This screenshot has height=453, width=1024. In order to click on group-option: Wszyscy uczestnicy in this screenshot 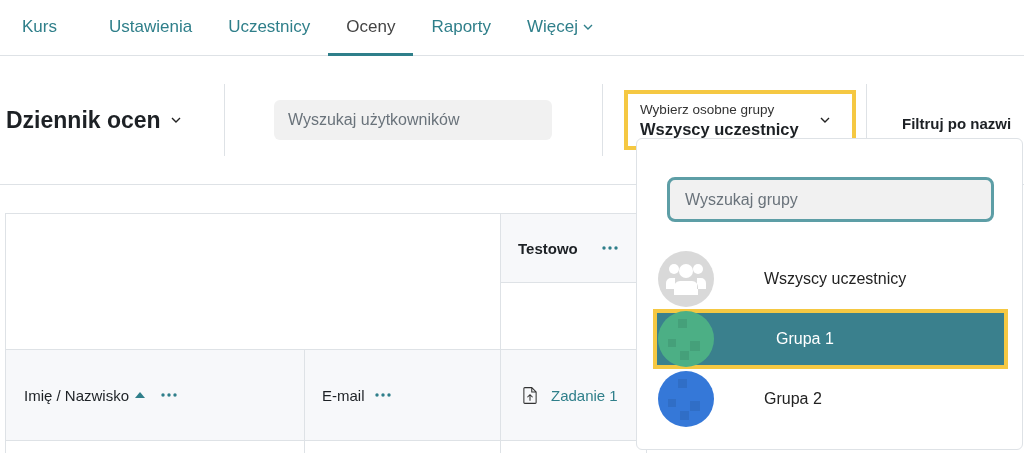, I will do `click(821, 279)`.